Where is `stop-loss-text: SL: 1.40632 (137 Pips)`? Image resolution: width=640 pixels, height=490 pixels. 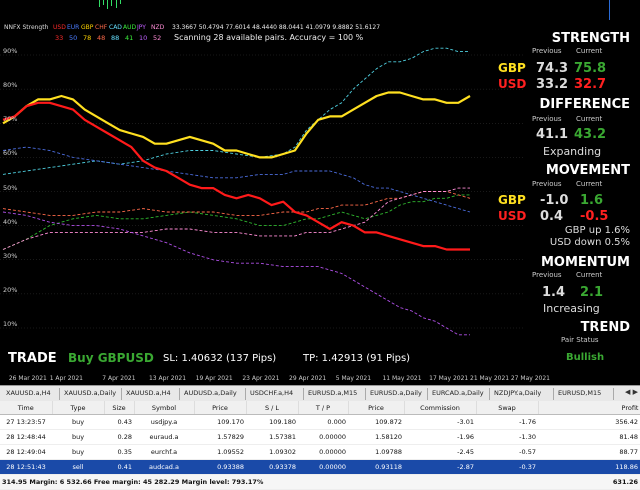
stop-loss-text: SL: 1.40632 (137 Pips) is located at coordinates (220, 358).